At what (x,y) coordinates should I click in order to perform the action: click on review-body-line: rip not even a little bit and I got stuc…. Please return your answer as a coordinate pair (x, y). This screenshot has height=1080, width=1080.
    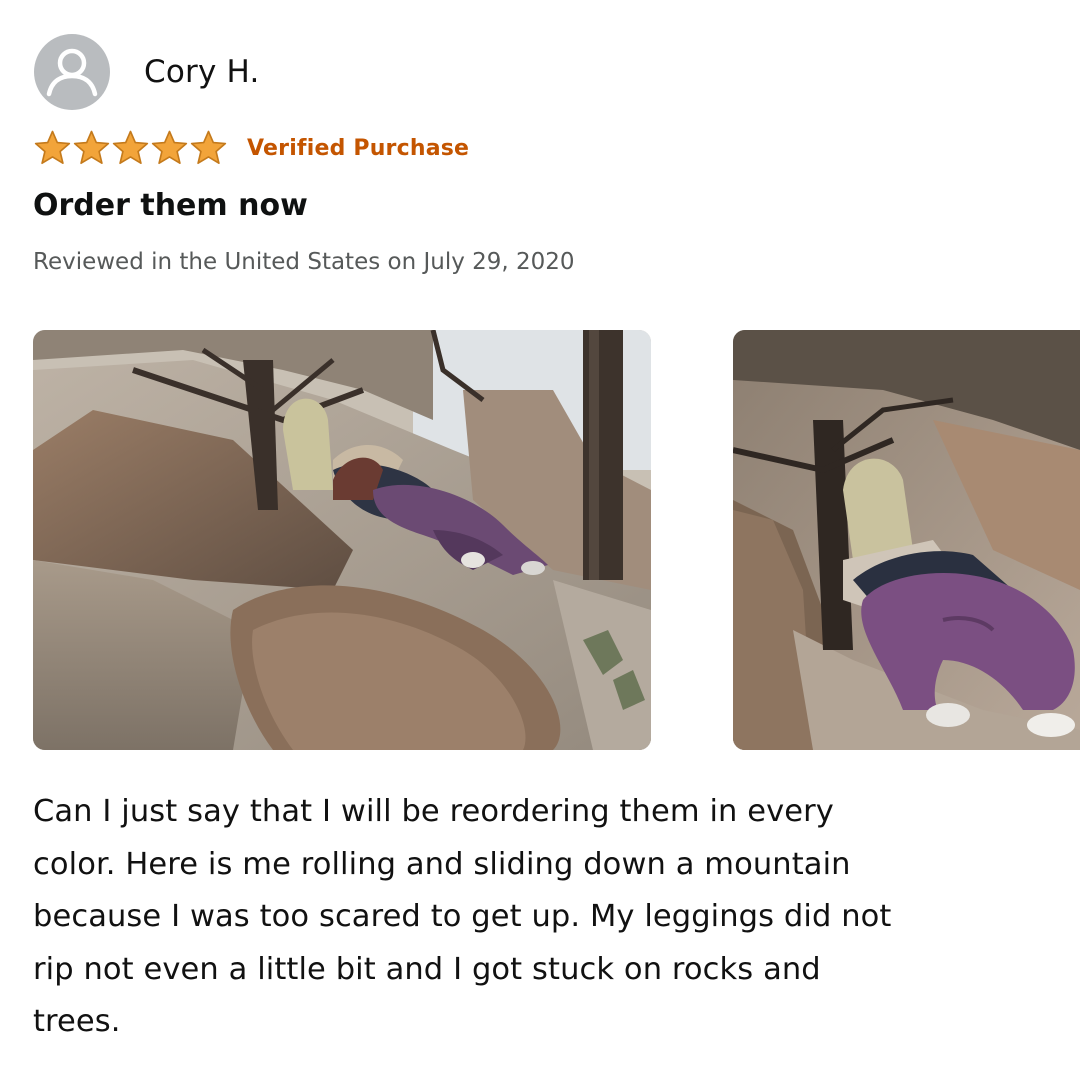
    Looking at the image, I should click on (427, 969).